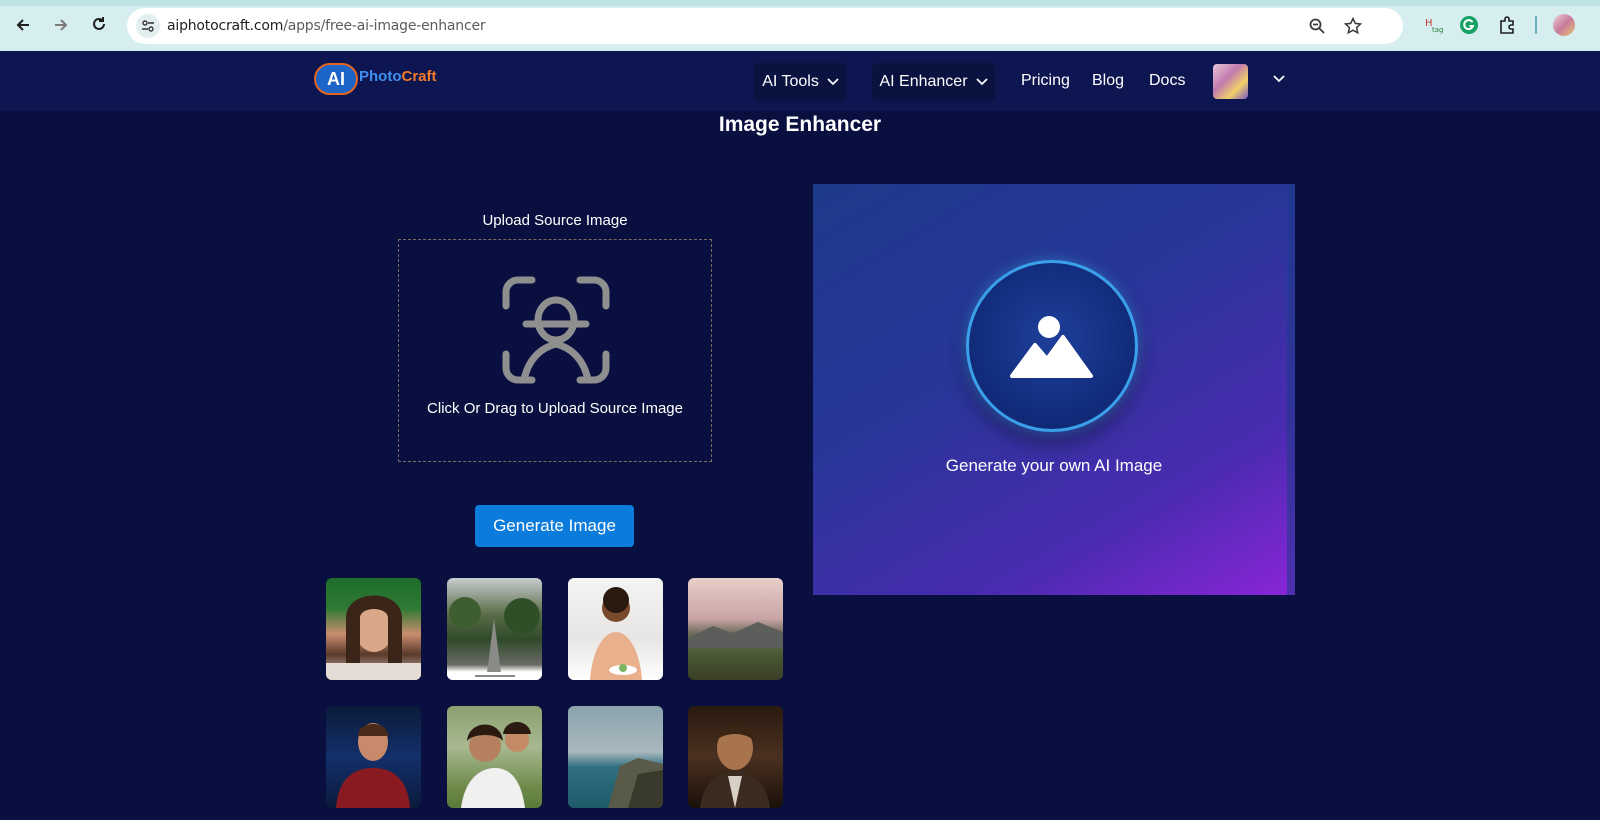 Image resolution: width=1600 pixels, height=820 pixels. Describe the element at coordinates (1437, 30) in the screenshot. I see `svg-text: tag` at that location.